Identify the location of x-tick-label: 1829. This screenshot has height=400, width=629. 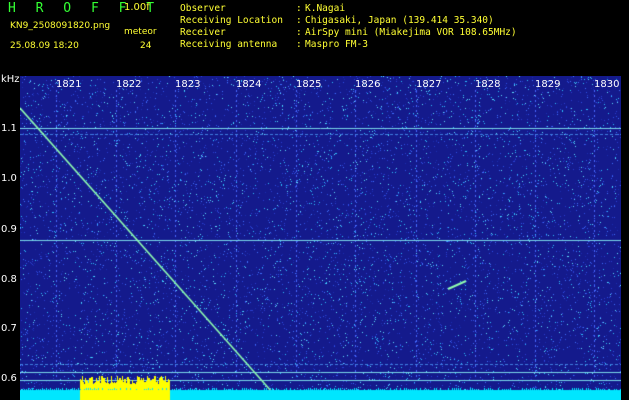
(548, 84).